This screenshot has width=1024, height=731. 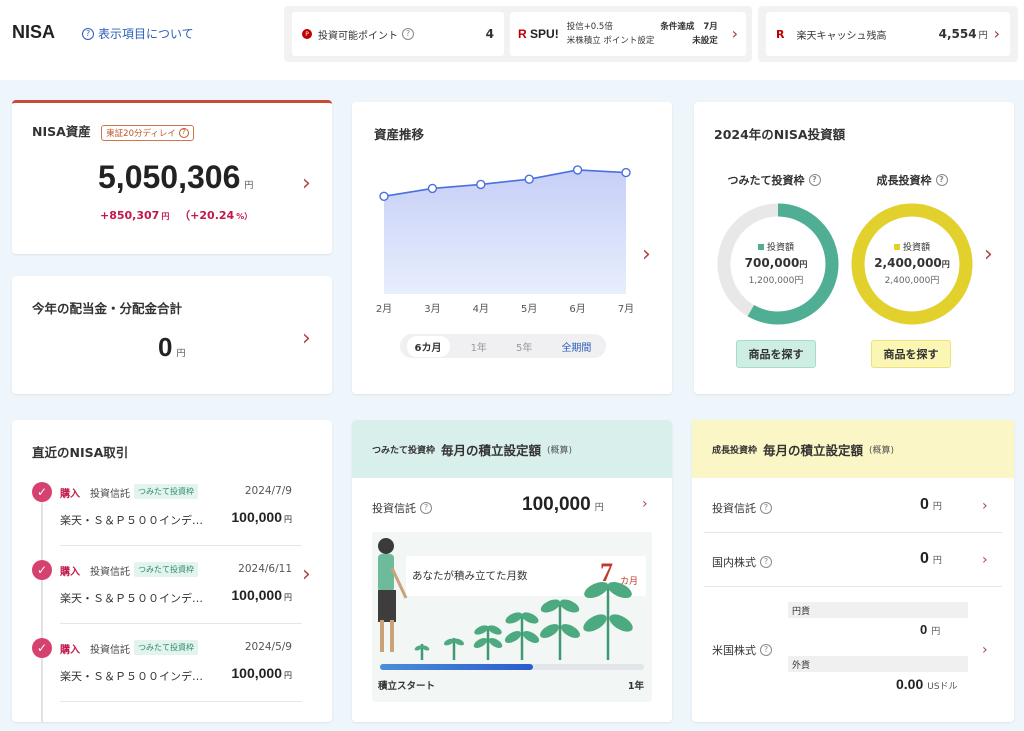 What do you see at coordinates (924, 629) in the screenshot?
I see `us-jpy-value: 0` at bounding box center [924, 629].